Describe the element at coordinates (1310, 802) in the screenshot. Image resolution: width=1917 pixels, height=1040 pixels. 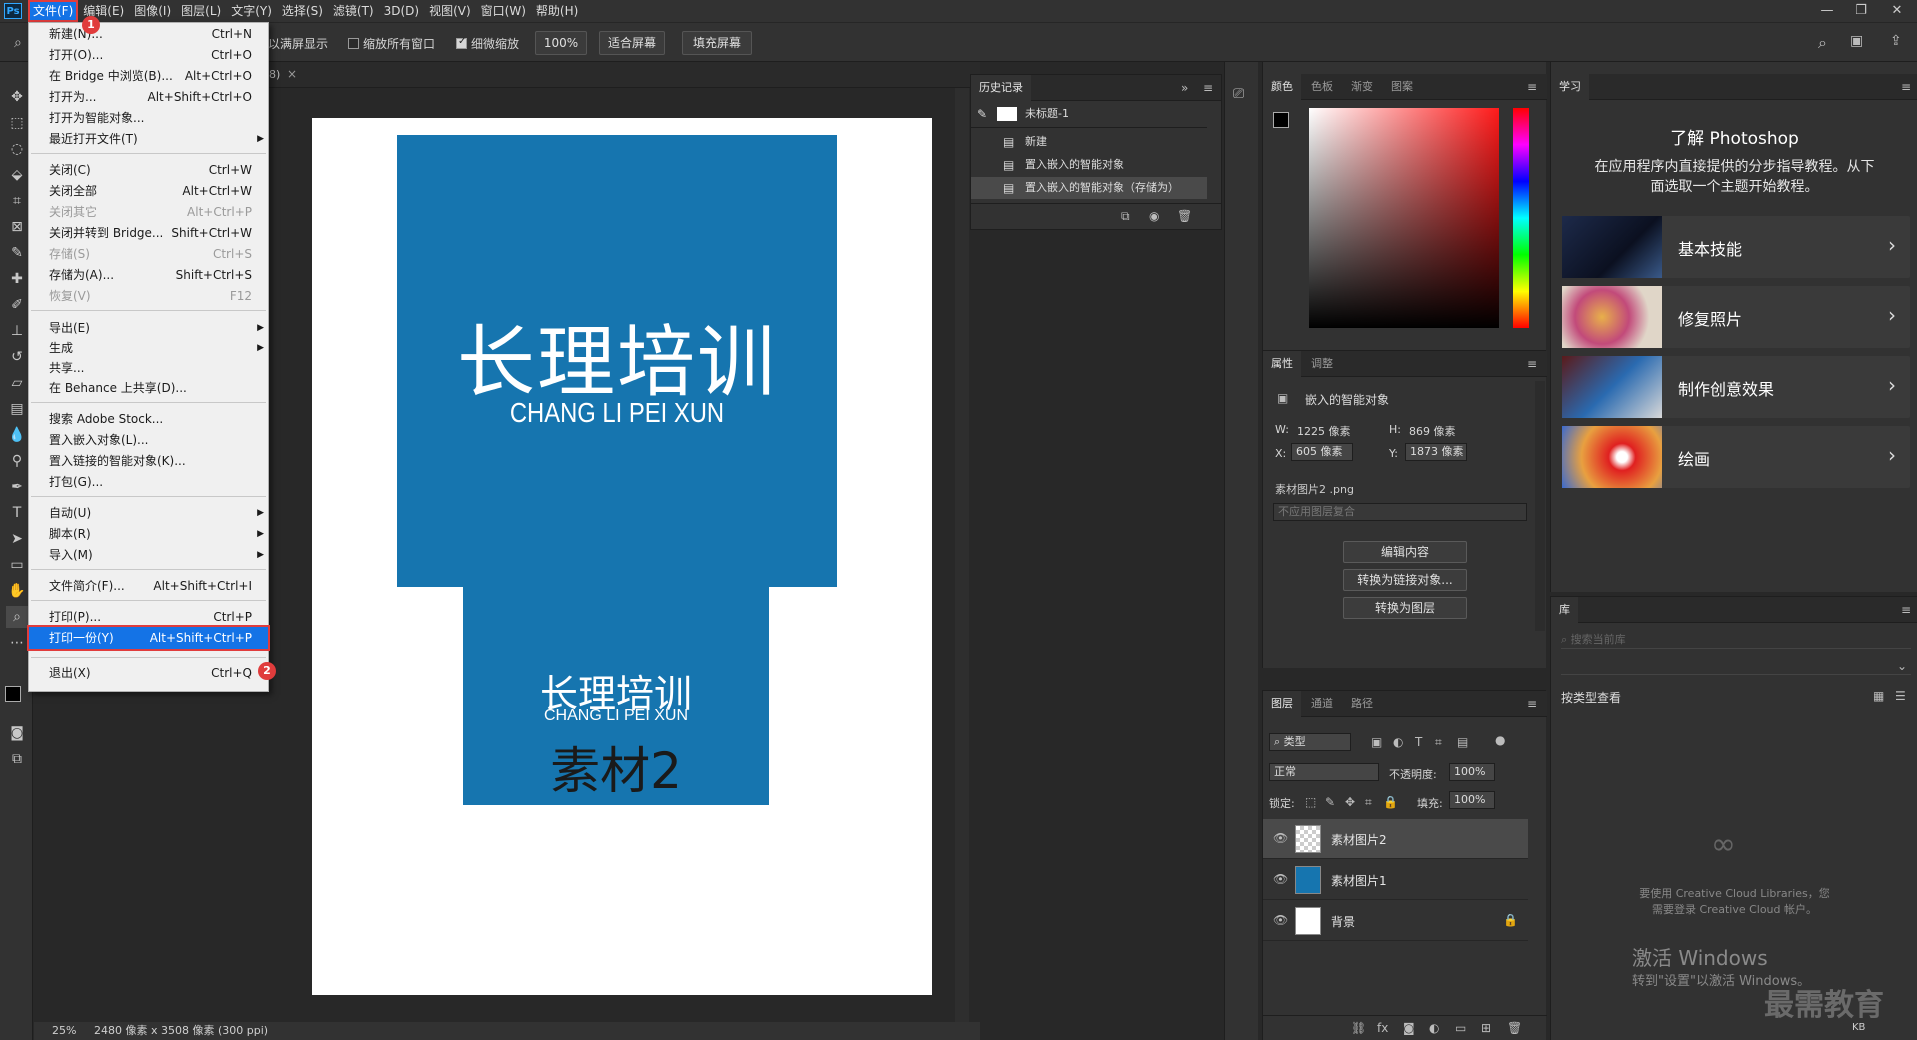
I see `lock-transparency-icon: ⬚` at that location.